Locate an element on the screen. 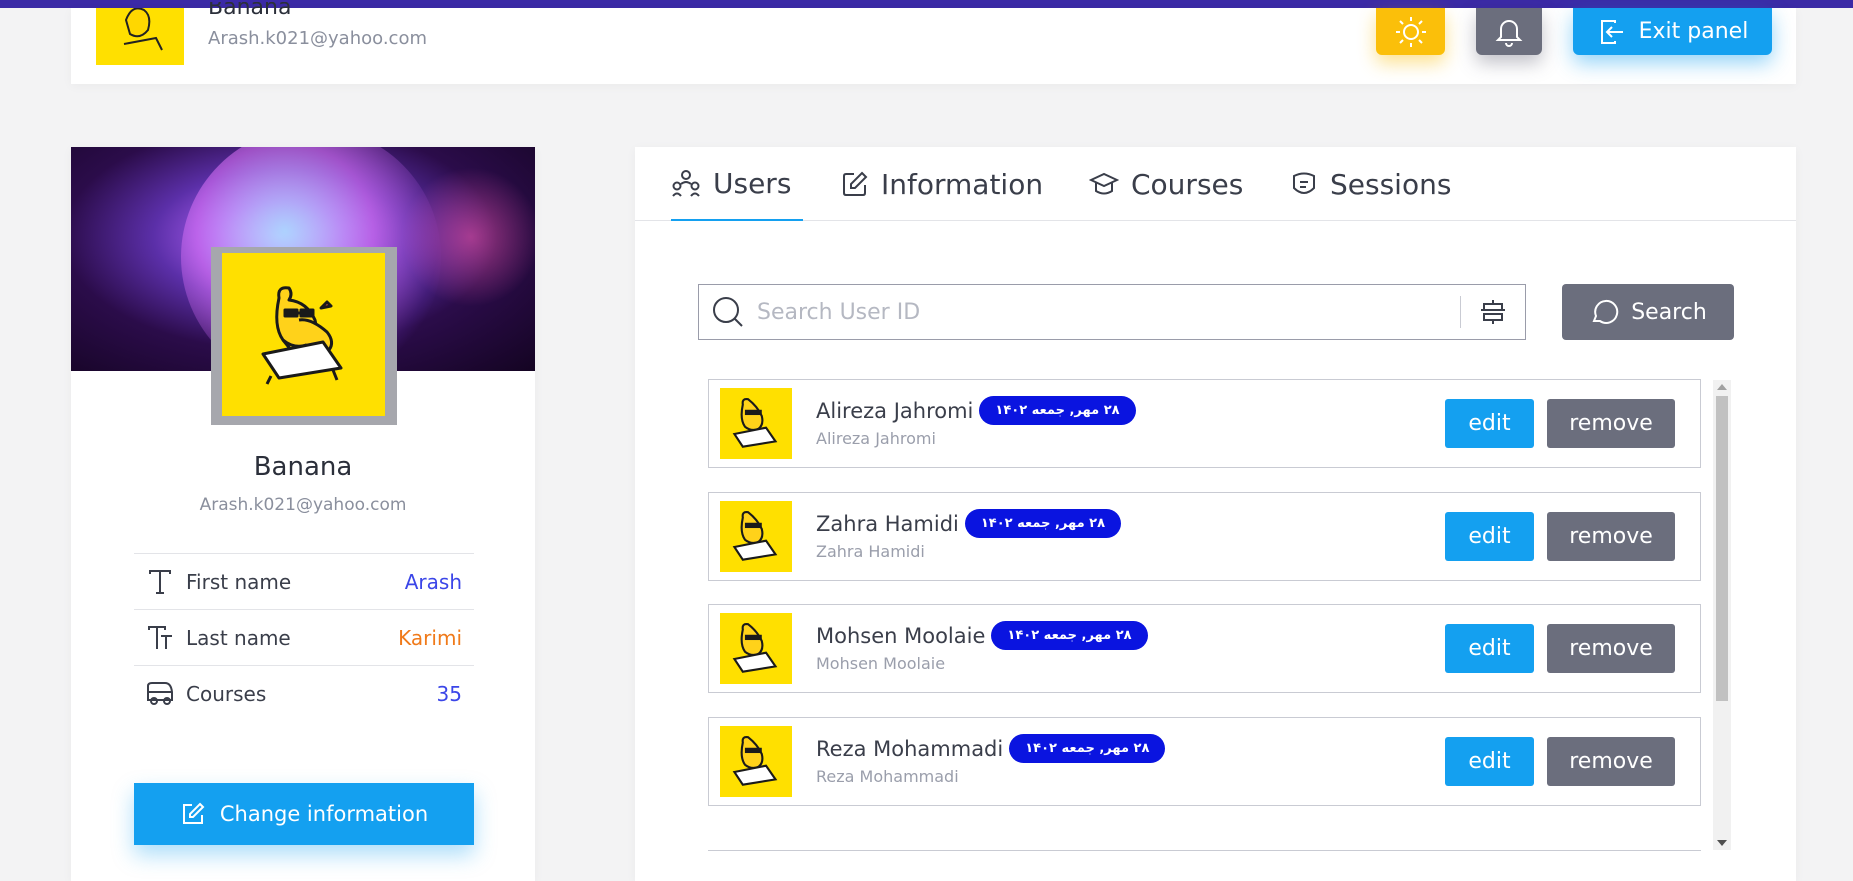 The width and height of the screenshot is (1853, 881). user-name: Zahra Hamidi ۲۸ مهر, جمعه ۱۴۰۲ is located at coordinates (969, 523).